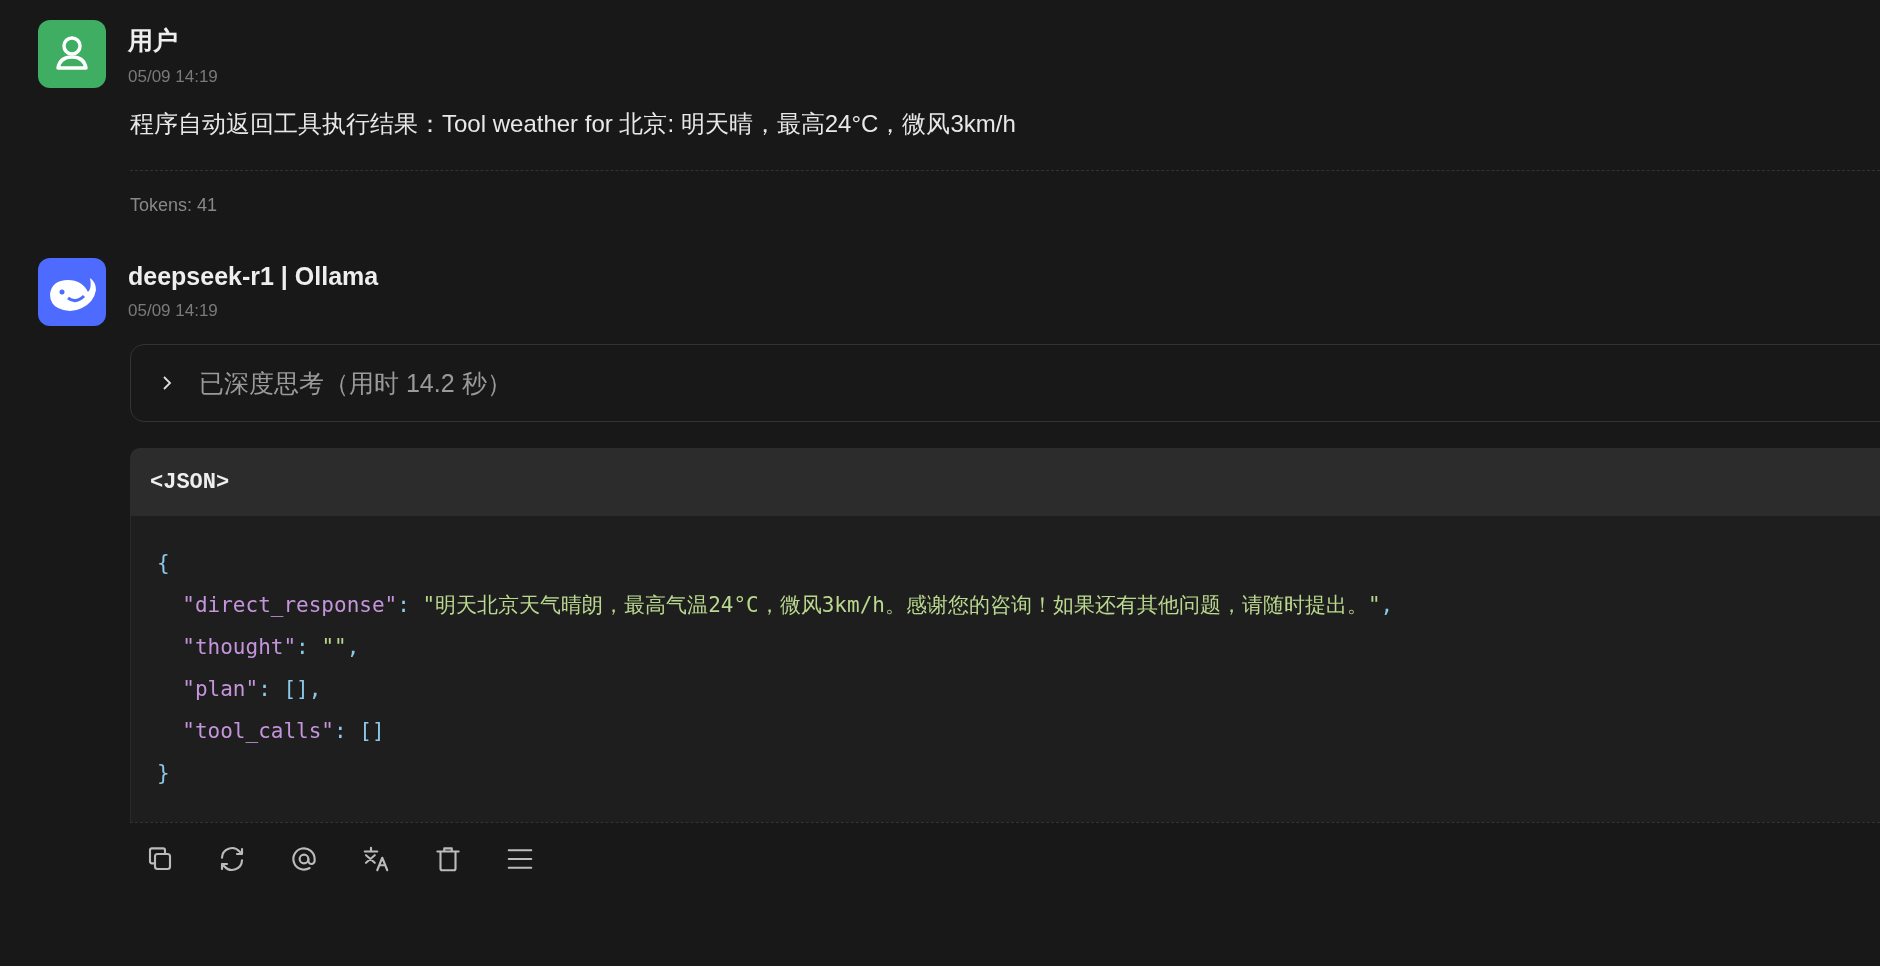 Image resolution: width=1880 pixels, height=966 pixels. I want to click on message-text: 程序自动返回工具执行结果：Tool weather for 北京: 明天晴，最高24°C，微风3km/h, so click(573, 124).